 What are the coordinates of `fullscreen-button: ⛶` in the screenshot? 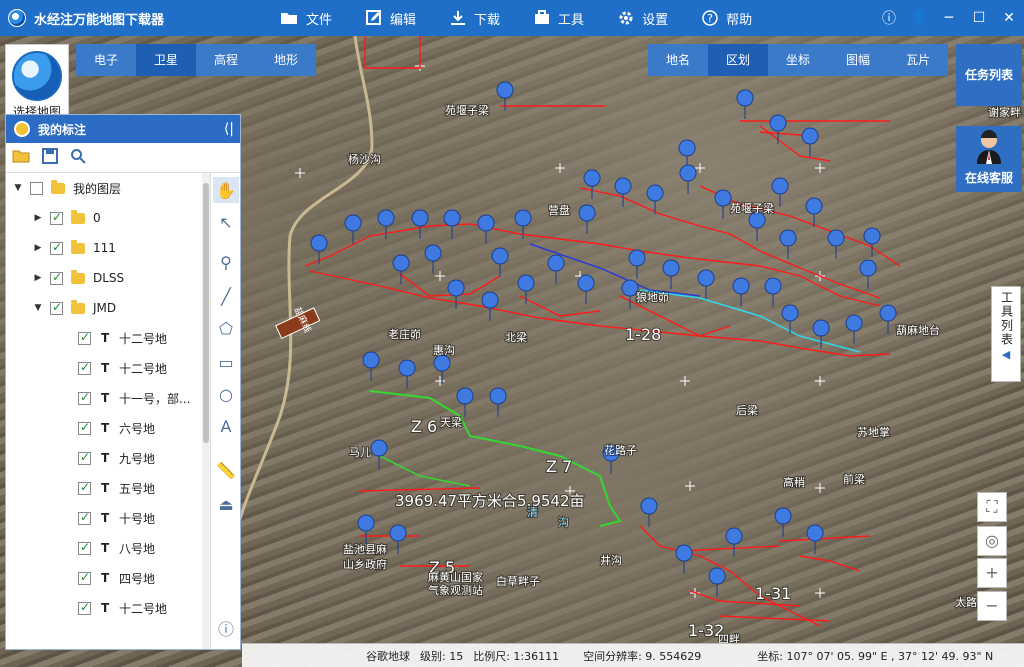 It's located at (992, 507).